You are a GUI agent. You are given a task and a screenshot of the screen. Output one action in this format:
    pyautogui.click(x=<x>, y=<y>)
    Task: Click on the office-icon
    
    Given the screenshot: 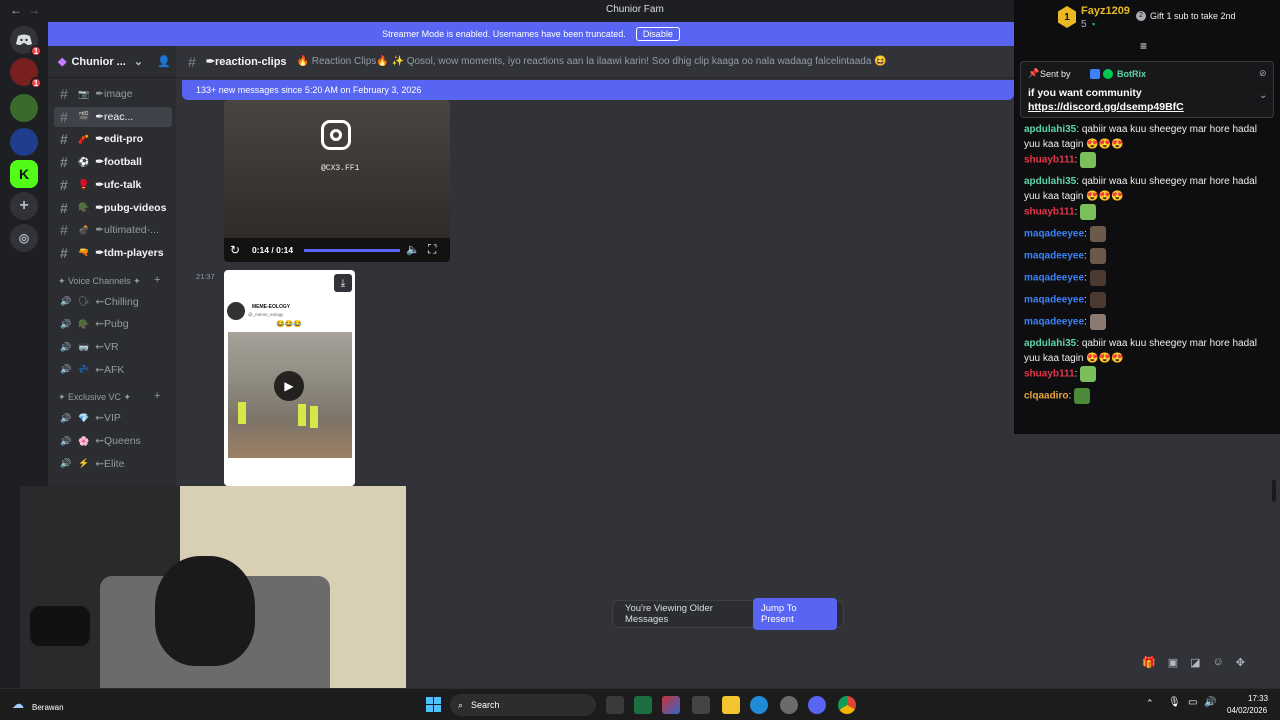 What is the action you would take?
    pyautogui.click(x=671, y=705)
    